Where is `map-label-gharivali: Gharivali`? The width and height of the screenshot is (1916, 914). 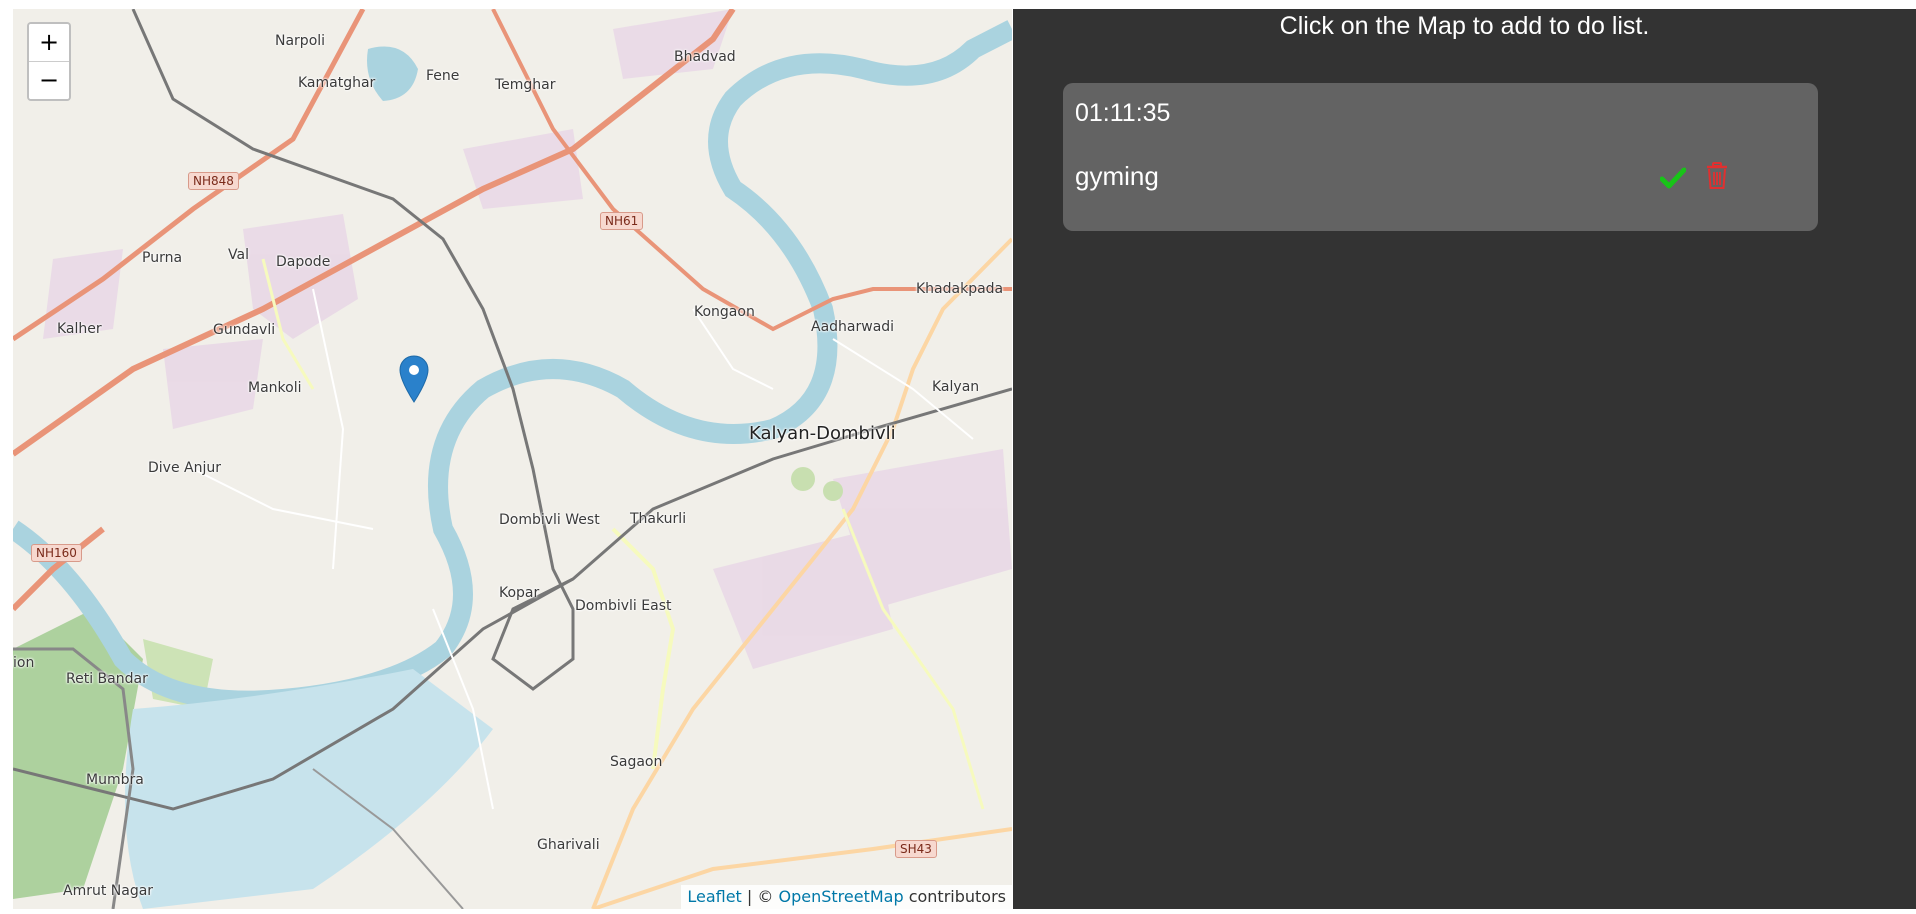 map-label-gharivali: Gharivali is located at coordinates (568, 845).